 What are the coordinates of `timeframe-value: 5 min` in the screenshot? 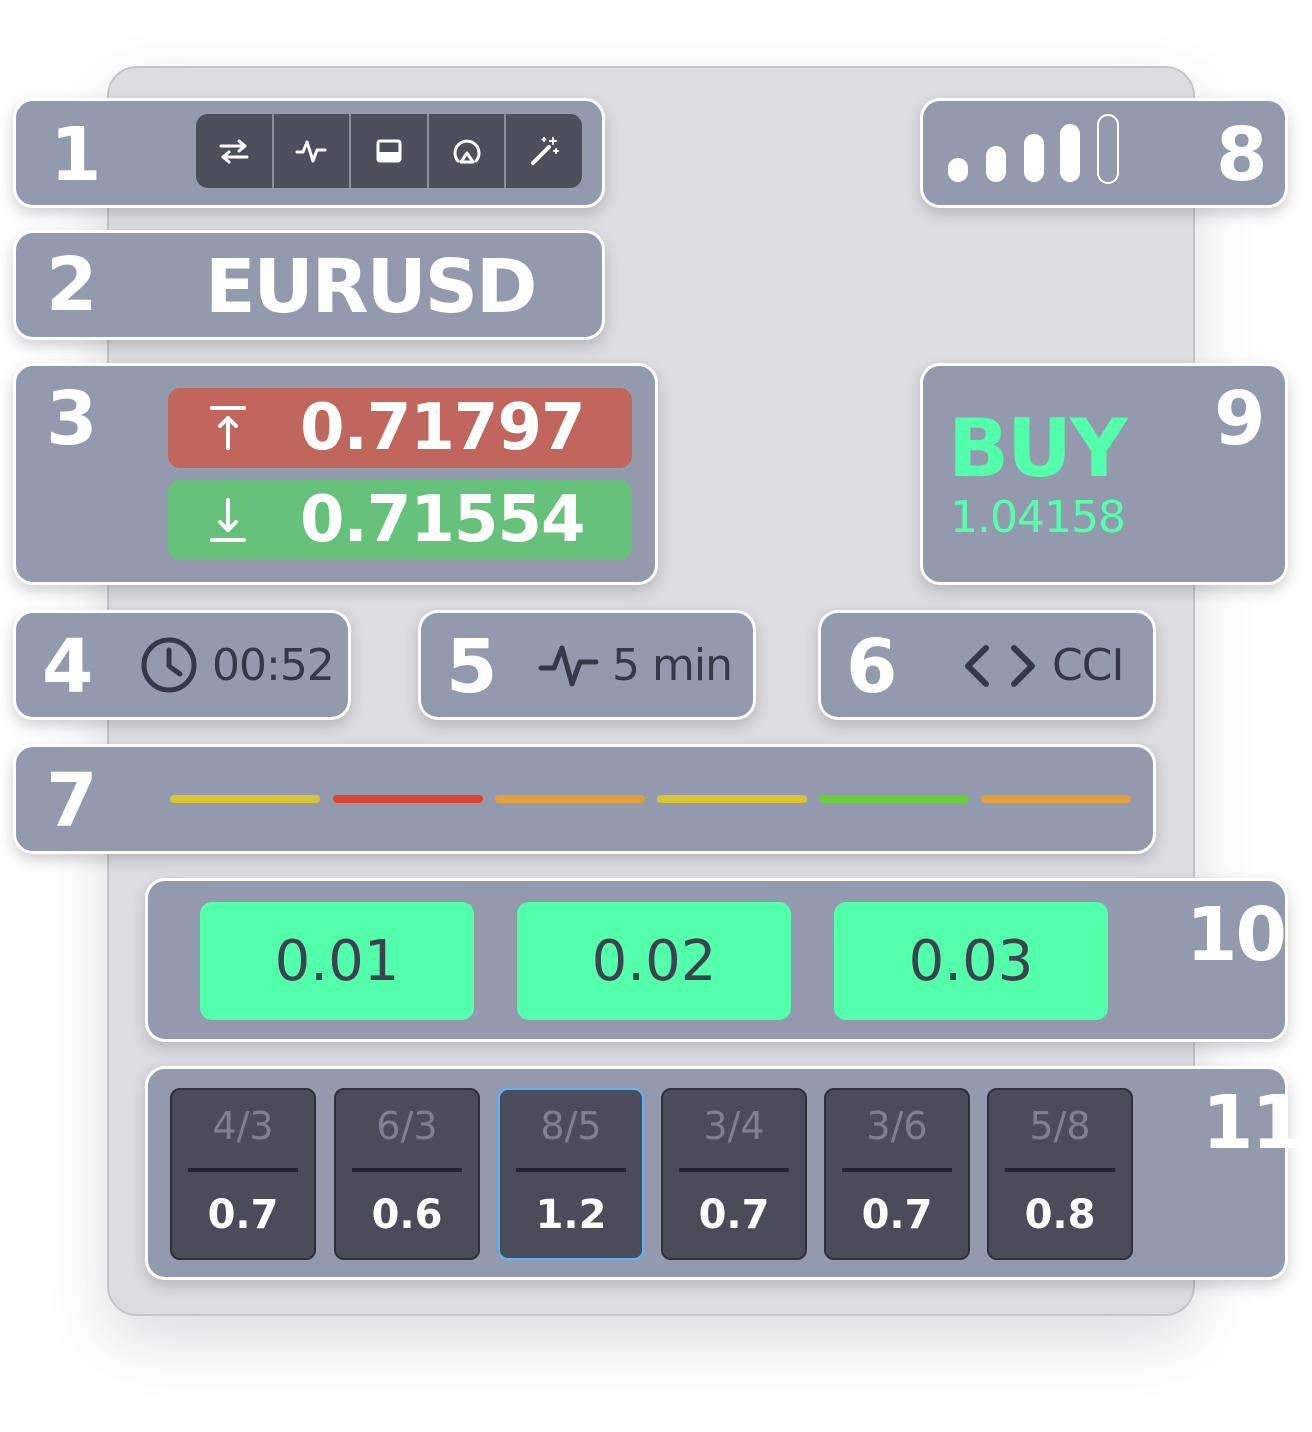 It's located at (672, 665).